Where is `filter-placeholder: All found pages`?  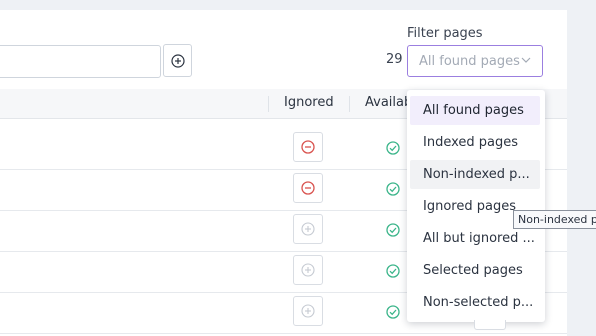
filter-placeholder: All found pages is located at coordinates (469, 61).